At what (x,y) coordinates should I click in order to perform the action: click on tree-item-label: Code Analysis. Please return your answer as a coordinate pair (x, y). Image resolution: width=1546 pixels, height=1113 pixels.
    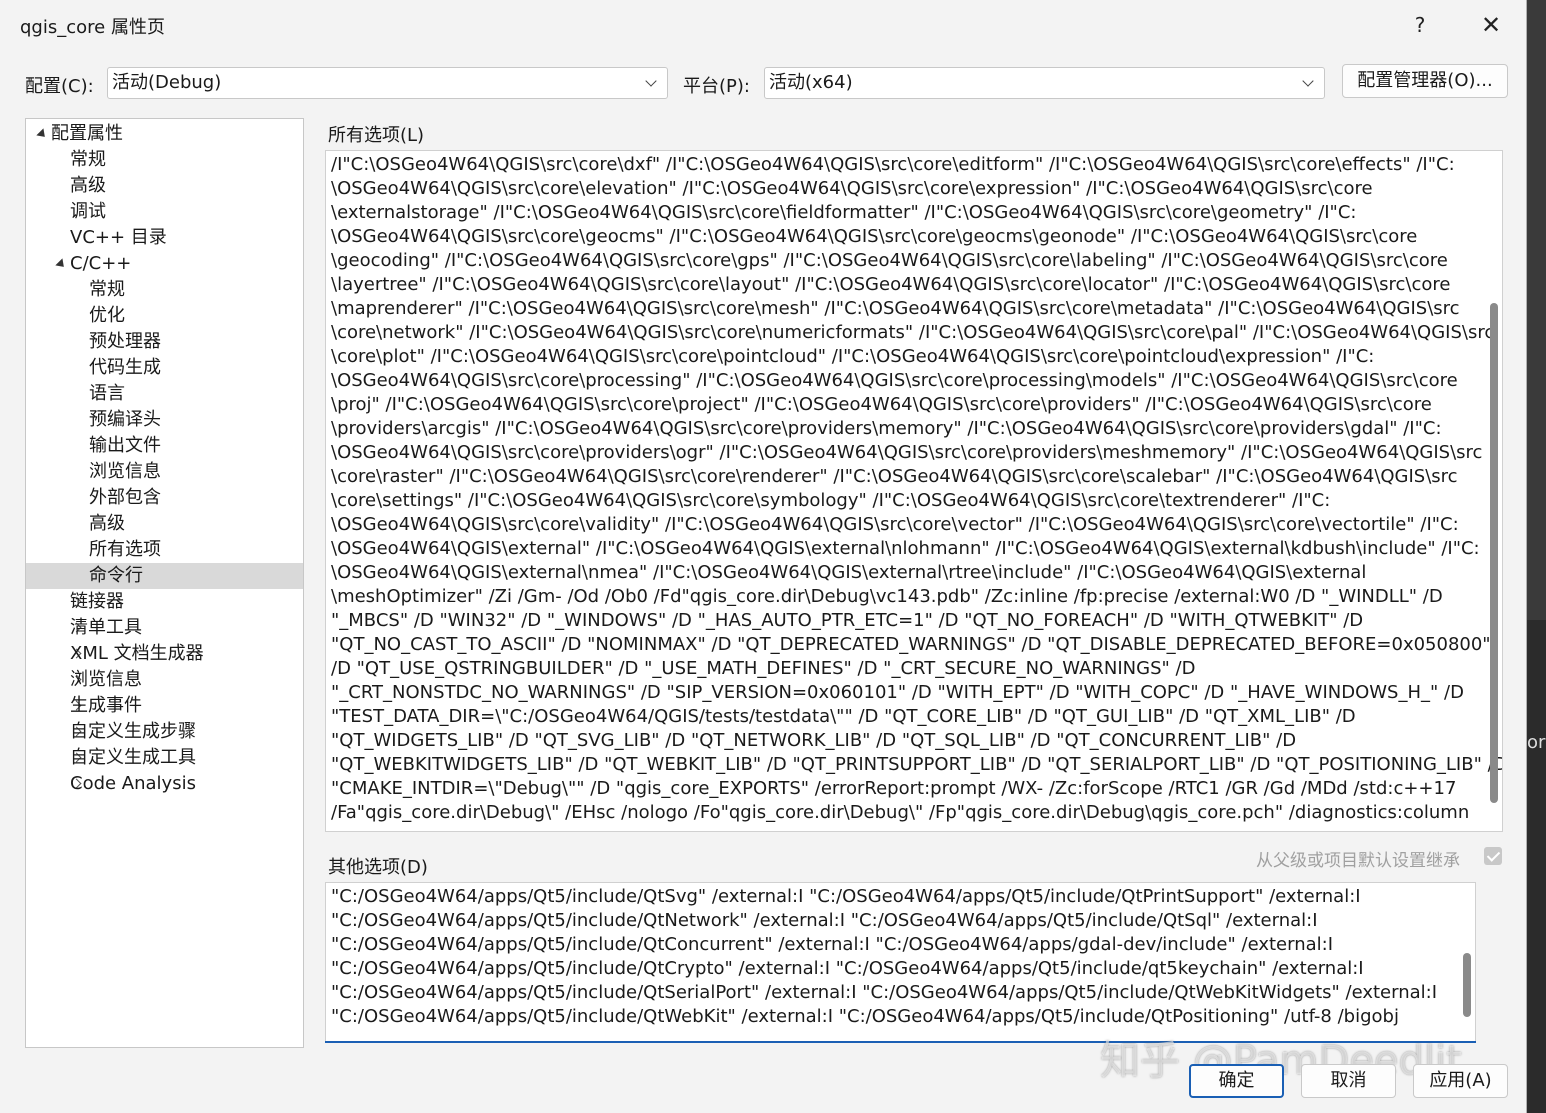
    Looking at the image, I should click on (133, 783).